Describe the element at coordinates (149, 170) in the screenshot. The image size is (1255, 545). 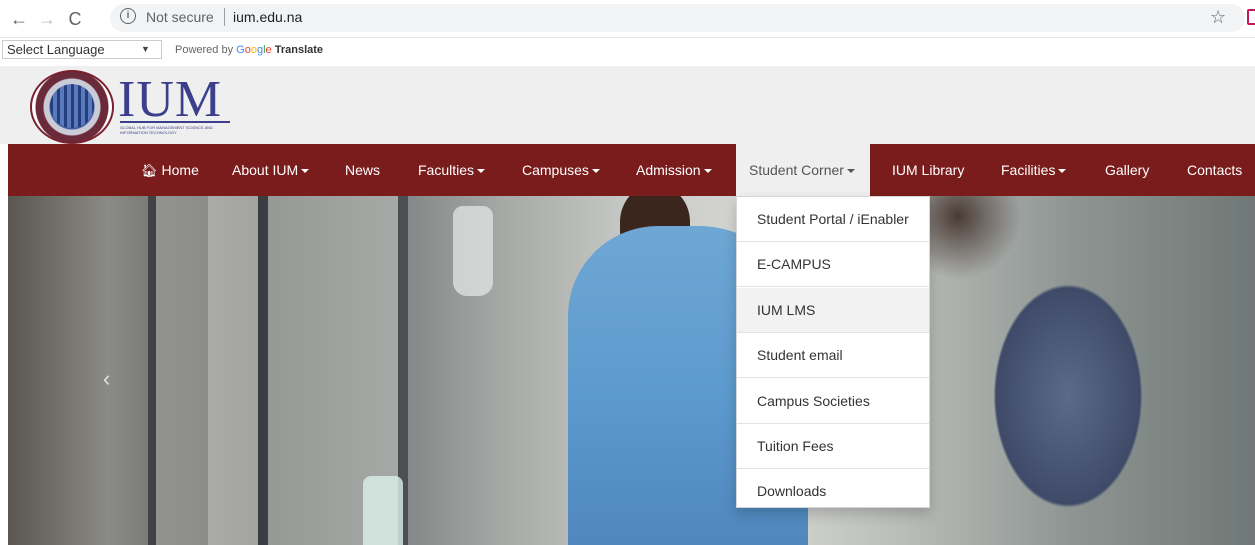
I see `home-icon: 🏠︎` at that location.